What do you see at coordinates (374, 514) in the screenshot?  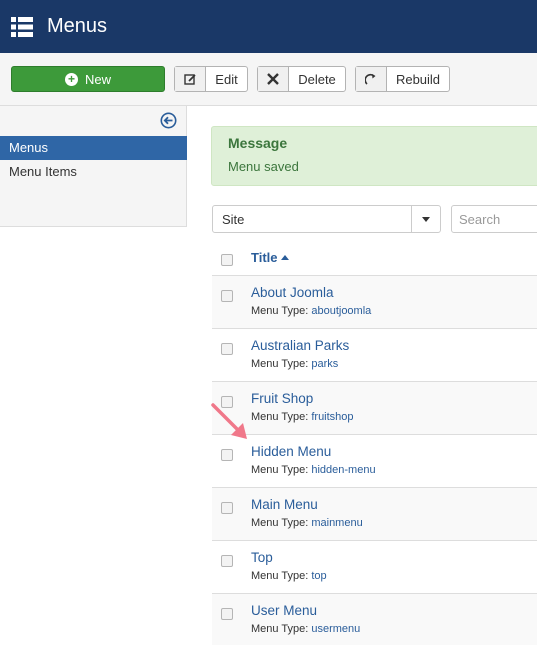 I see `table-row: Main Menu Menu Type: mainmenu` at bounding box center [374, 514].